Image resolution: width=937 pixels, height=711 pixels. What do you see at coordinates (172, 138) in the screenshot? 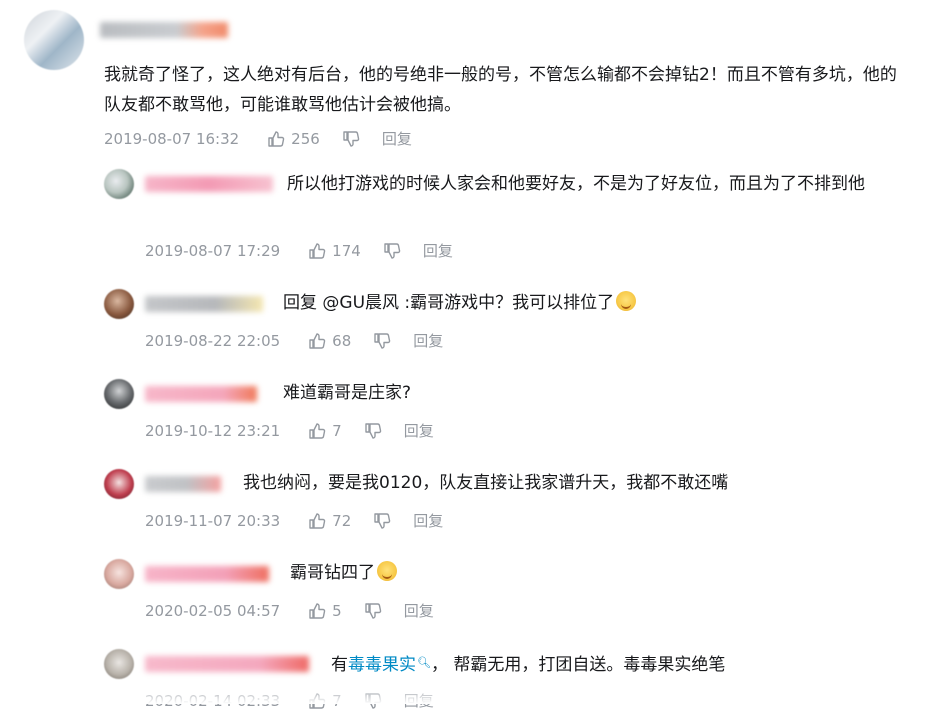
I see `comment-time: 2019-08-07 16:32` at bounding box center [172, 138].